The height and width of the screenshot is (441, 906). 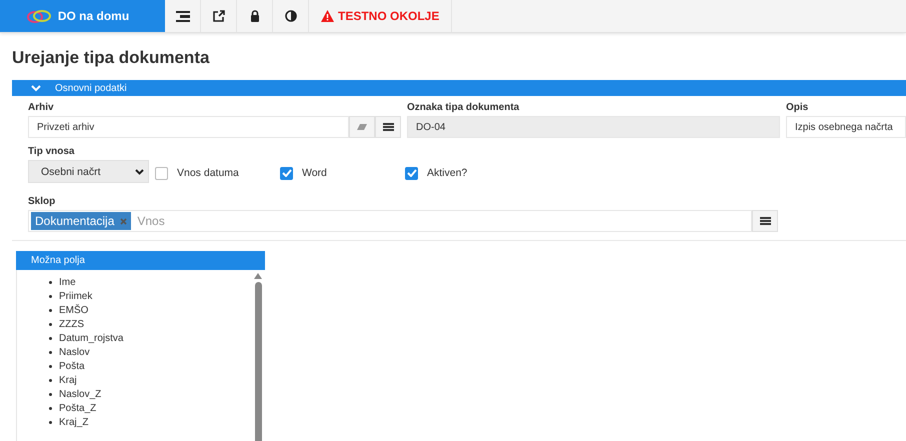 I want to click on description-field: Izpis osebnega načrta, so click(x=846, y=127).